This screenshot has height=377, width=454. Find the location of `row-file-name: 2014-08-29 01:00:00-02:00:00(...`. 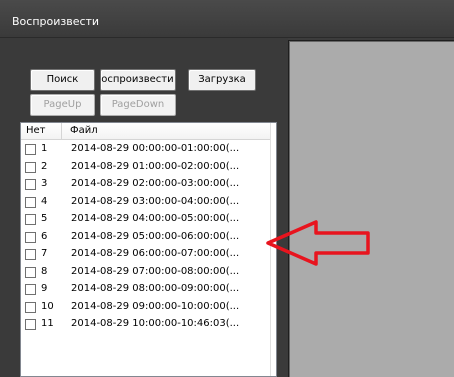

row-file-name: 2014-08-29 01:00:00-02:00:00(... is located at coordinates (155, 166).